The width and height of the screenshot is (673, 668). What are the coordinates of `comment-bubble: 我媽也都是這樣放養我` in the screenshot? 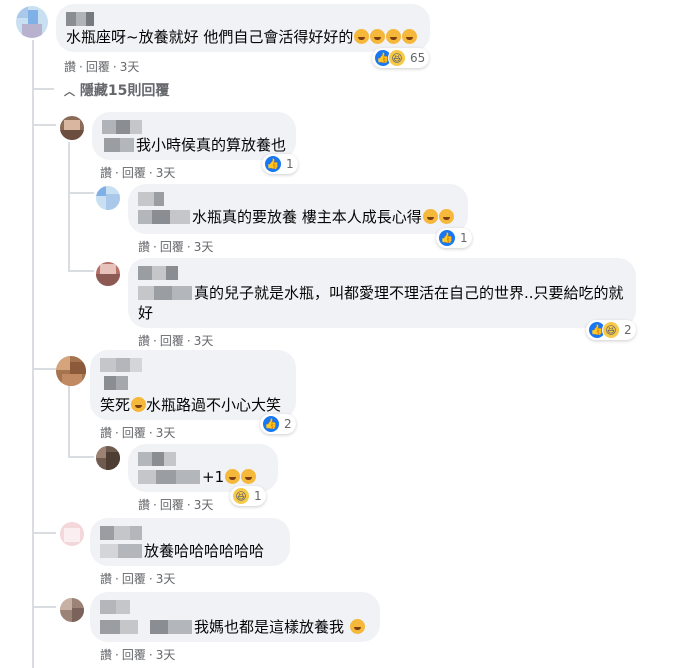 It's located at (235, 617).